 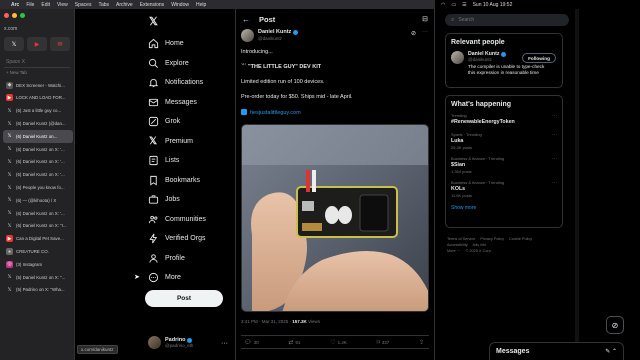 What do you see at coordinates (192, 220) in the screenshot?
I see `nav-communities: Communities` at bounding box center [192, 220].